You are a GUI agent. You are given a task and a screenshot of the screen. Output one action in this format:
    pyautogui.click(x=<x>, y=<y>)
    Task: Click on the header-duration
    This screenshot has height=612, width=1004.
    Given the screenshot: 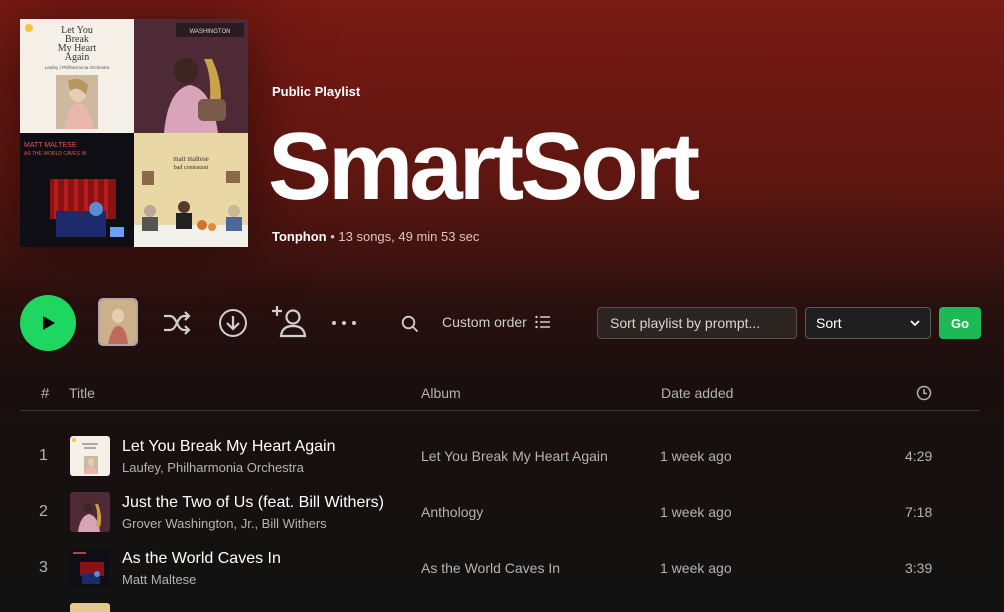 What is the action you would take?
    pyautogui.click(x=924, y=394)
    